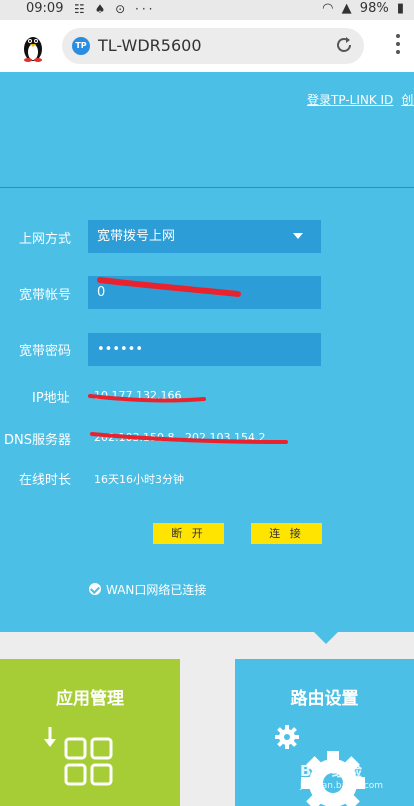 This screenshot has width=414, height=806. Describe the element at coordinates (139, 479) in the screenshot. I see `uptime-value: 16天16小时3分钟` at that location.